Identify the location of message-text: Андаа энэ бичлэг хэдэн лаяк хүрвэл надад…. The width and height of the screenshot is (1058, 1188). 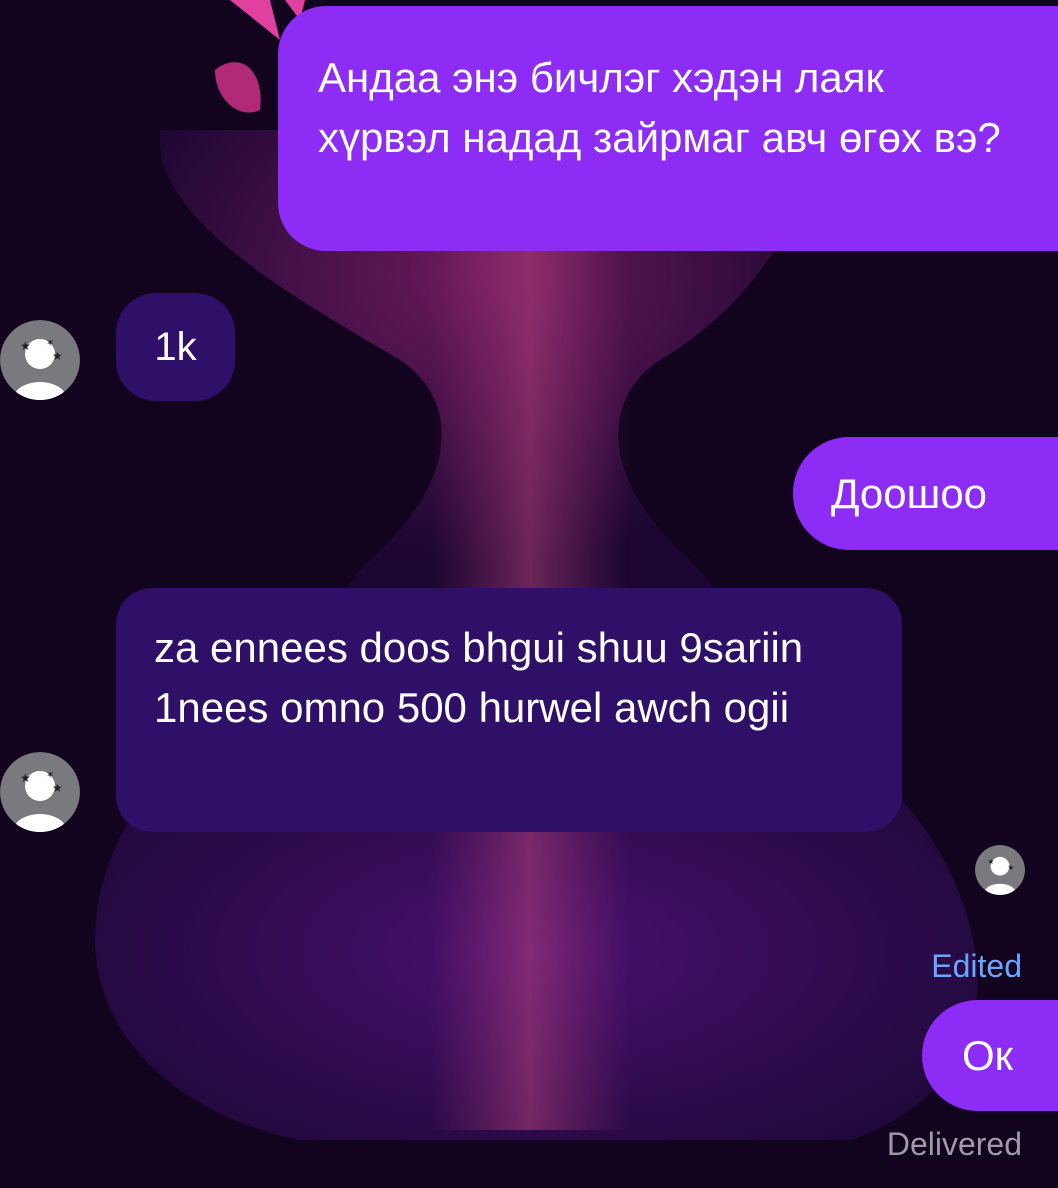
(659, 107).